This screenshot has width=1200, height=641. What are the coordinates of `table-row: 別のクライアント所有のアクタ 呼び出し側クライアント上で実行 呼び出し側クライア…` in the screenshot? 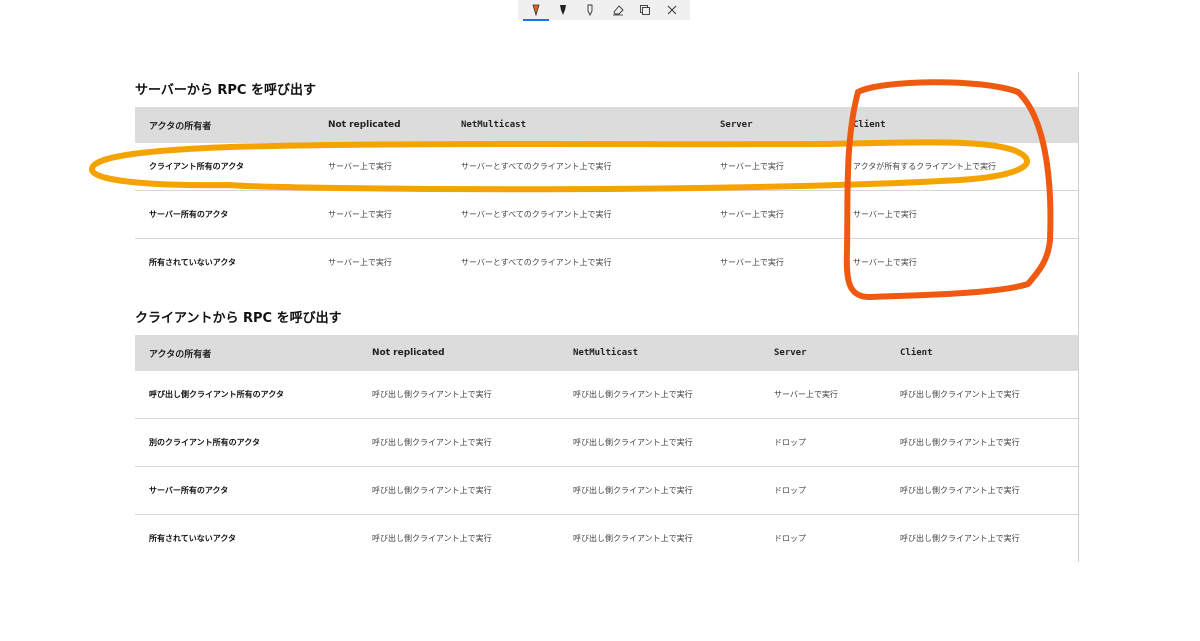 It's located at (606, 442).